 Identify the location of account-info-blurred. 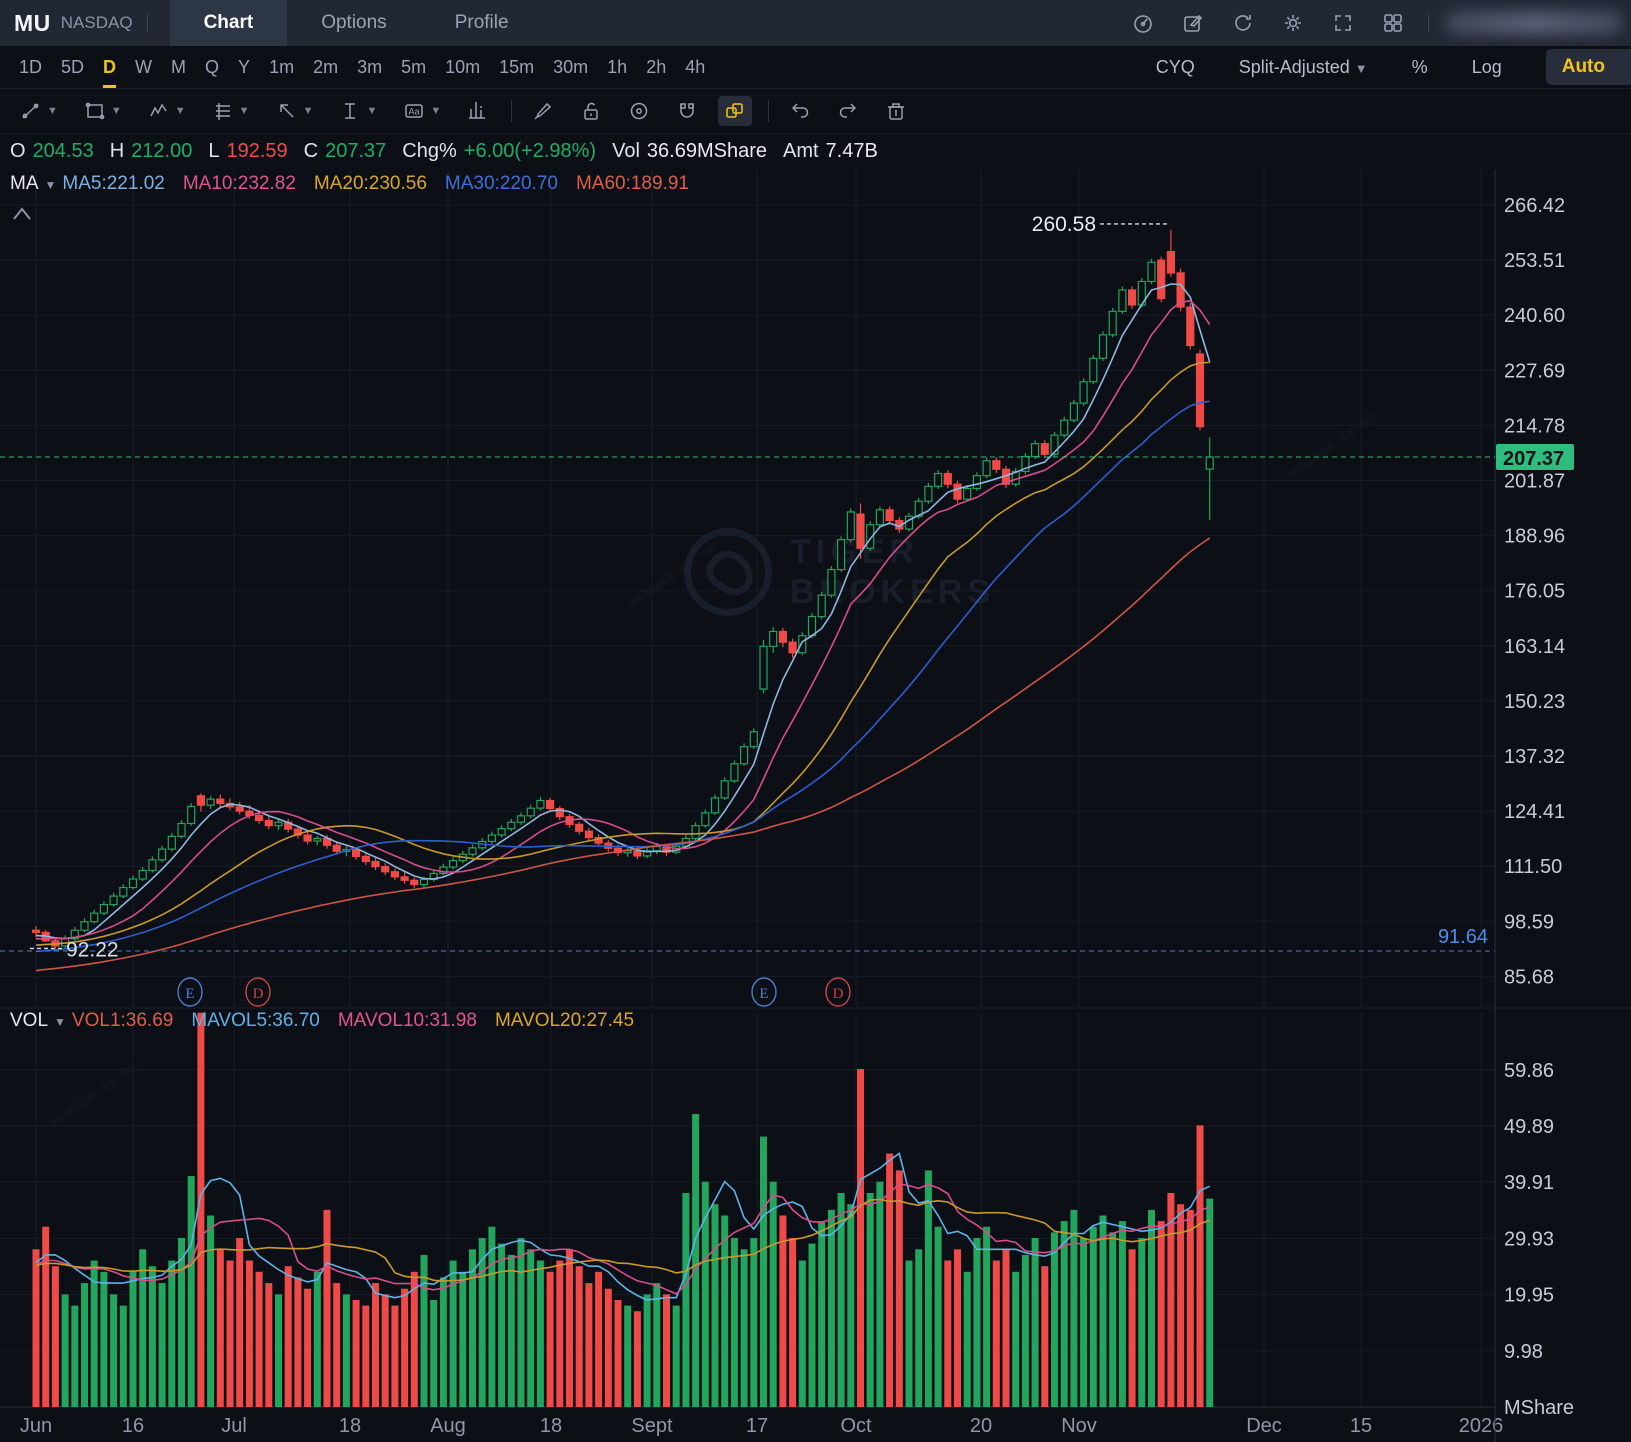
(1534, 23).